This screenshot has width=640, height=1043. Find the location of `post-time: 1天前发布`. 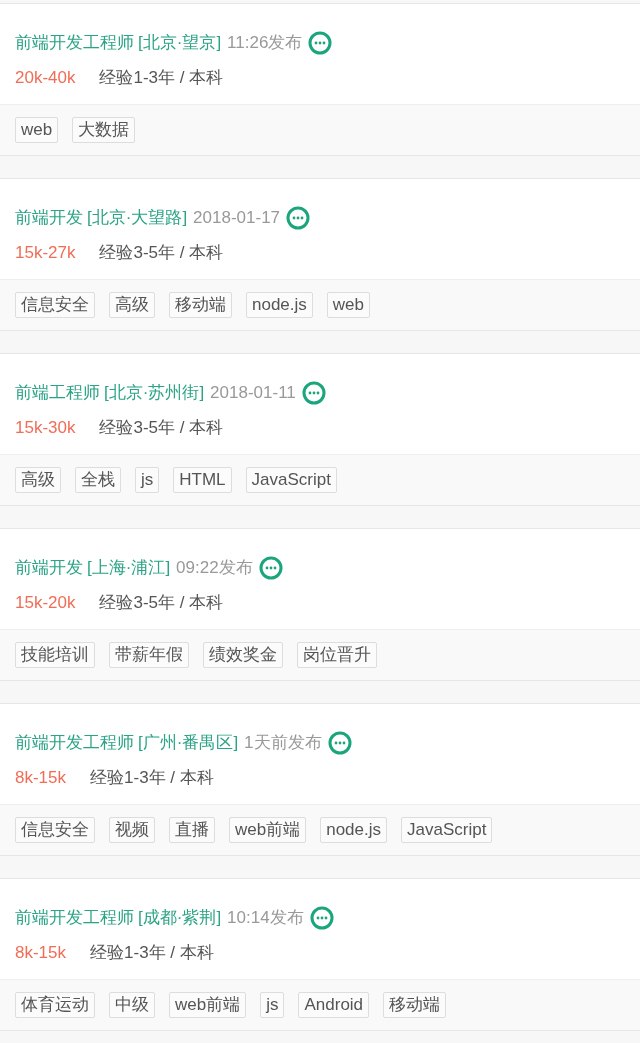

post-time: 1天前发布 is located at coordinates (283, 743).